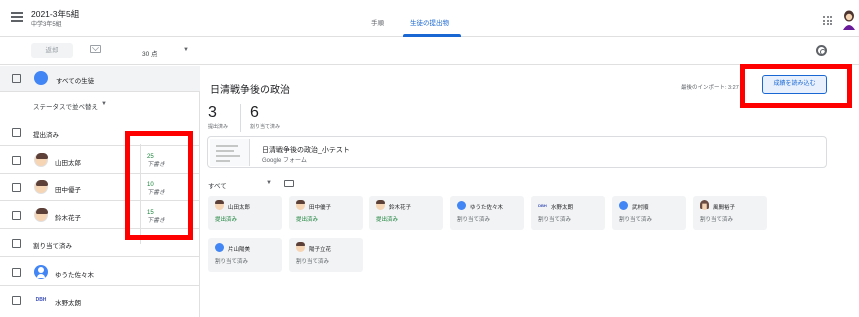  I want to click on card-name: 水野太朗, so click(562, 208).